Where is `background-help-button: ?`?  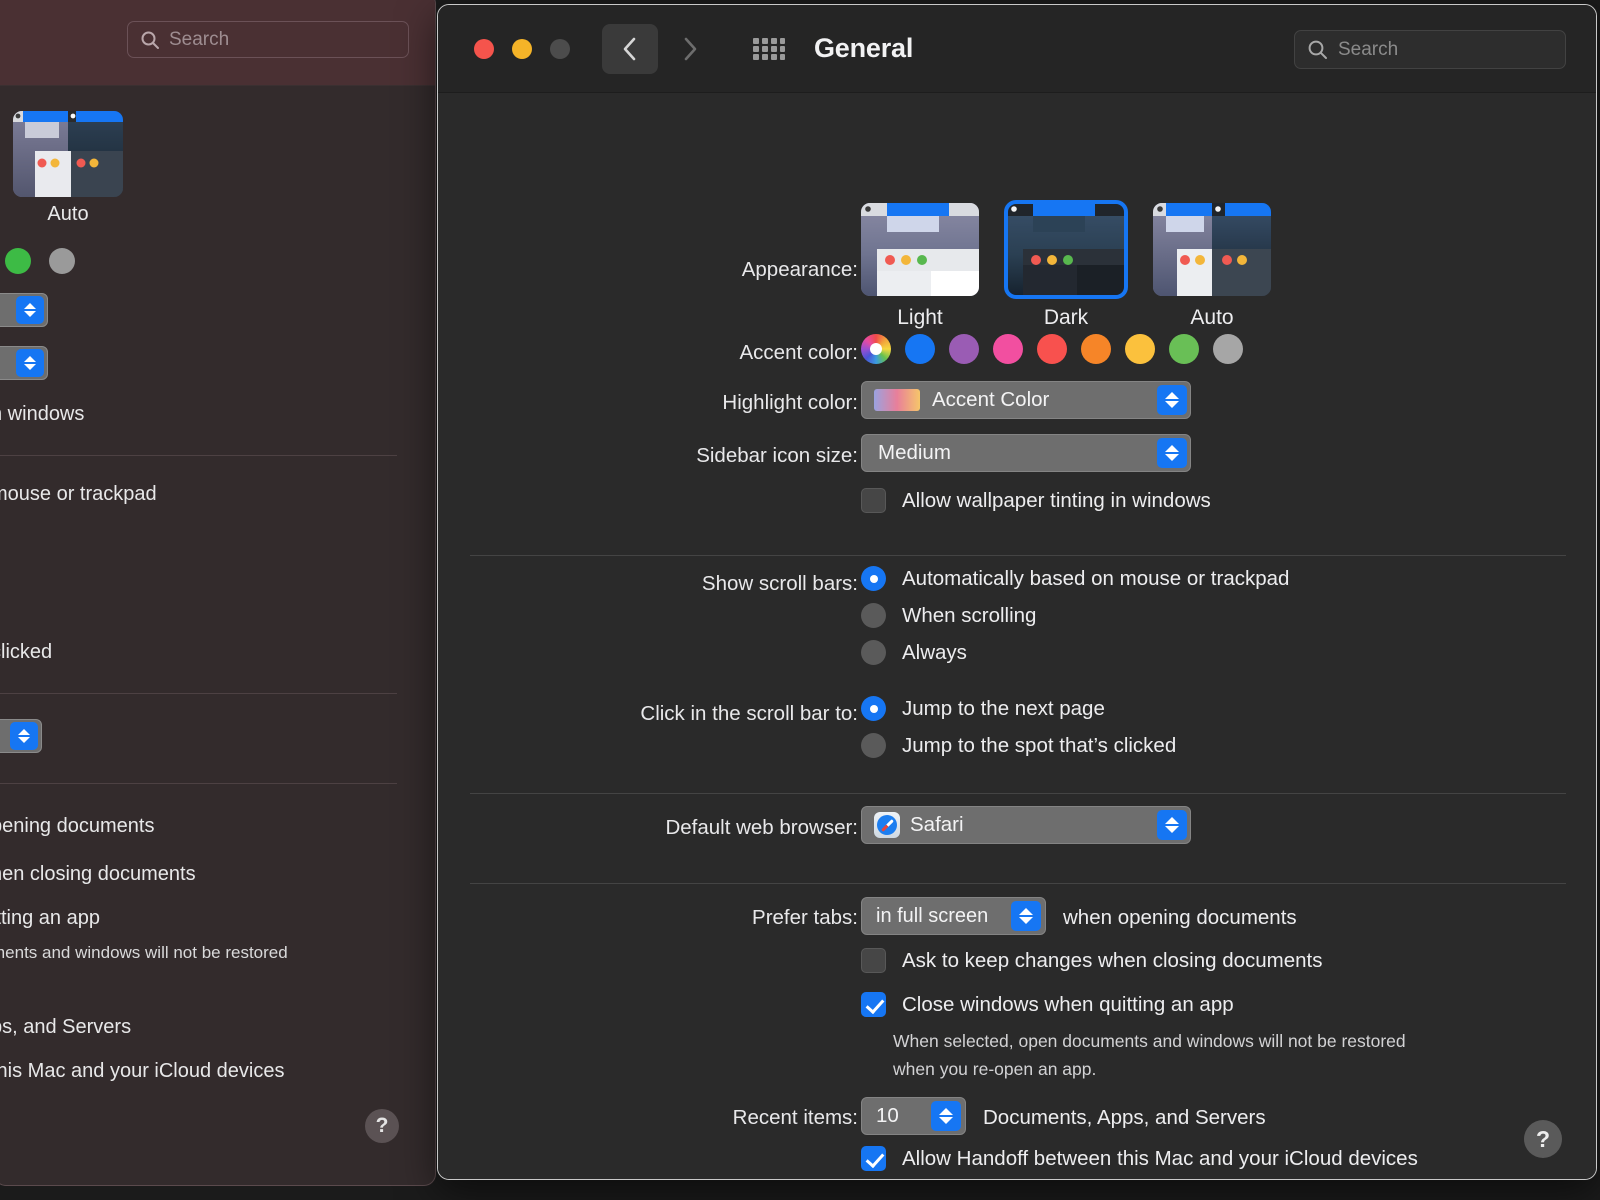
background-help-button: ? is located at coordinates (382, 1126).